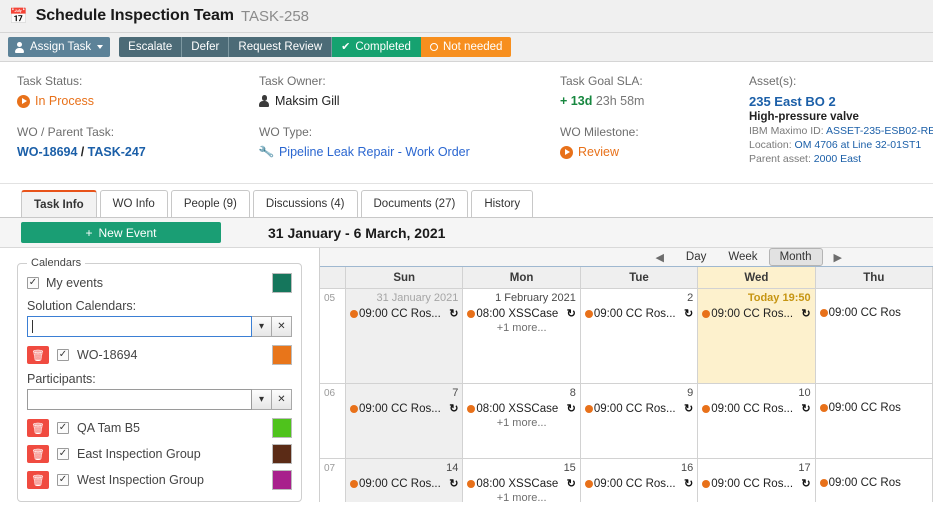 This screenshot has height=532, width=933. I want to click on day-cell: 9 09:00 CC Ros... ↻, so click(640, 421).